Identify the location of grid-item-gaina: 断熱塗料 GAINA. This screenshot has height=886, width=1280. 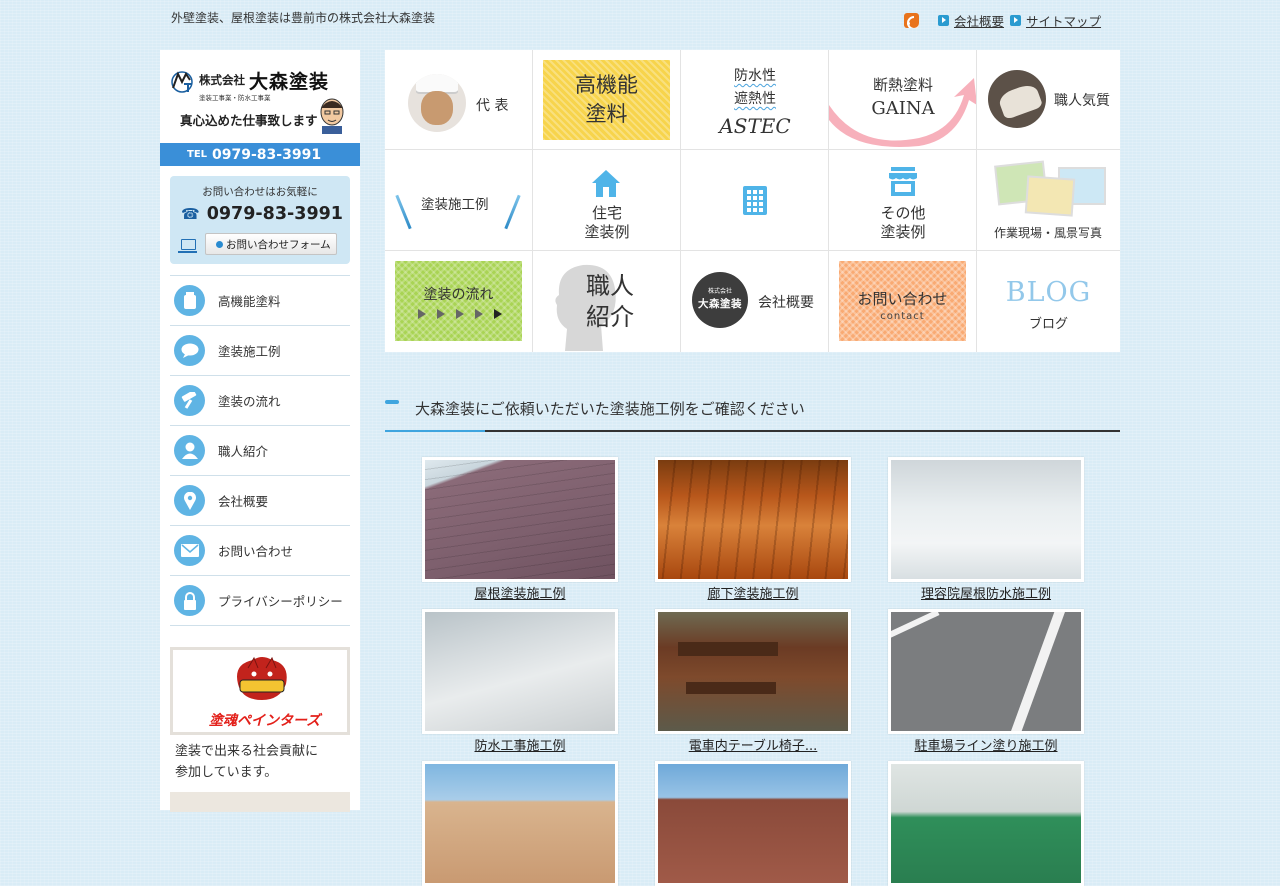
(903, 100).